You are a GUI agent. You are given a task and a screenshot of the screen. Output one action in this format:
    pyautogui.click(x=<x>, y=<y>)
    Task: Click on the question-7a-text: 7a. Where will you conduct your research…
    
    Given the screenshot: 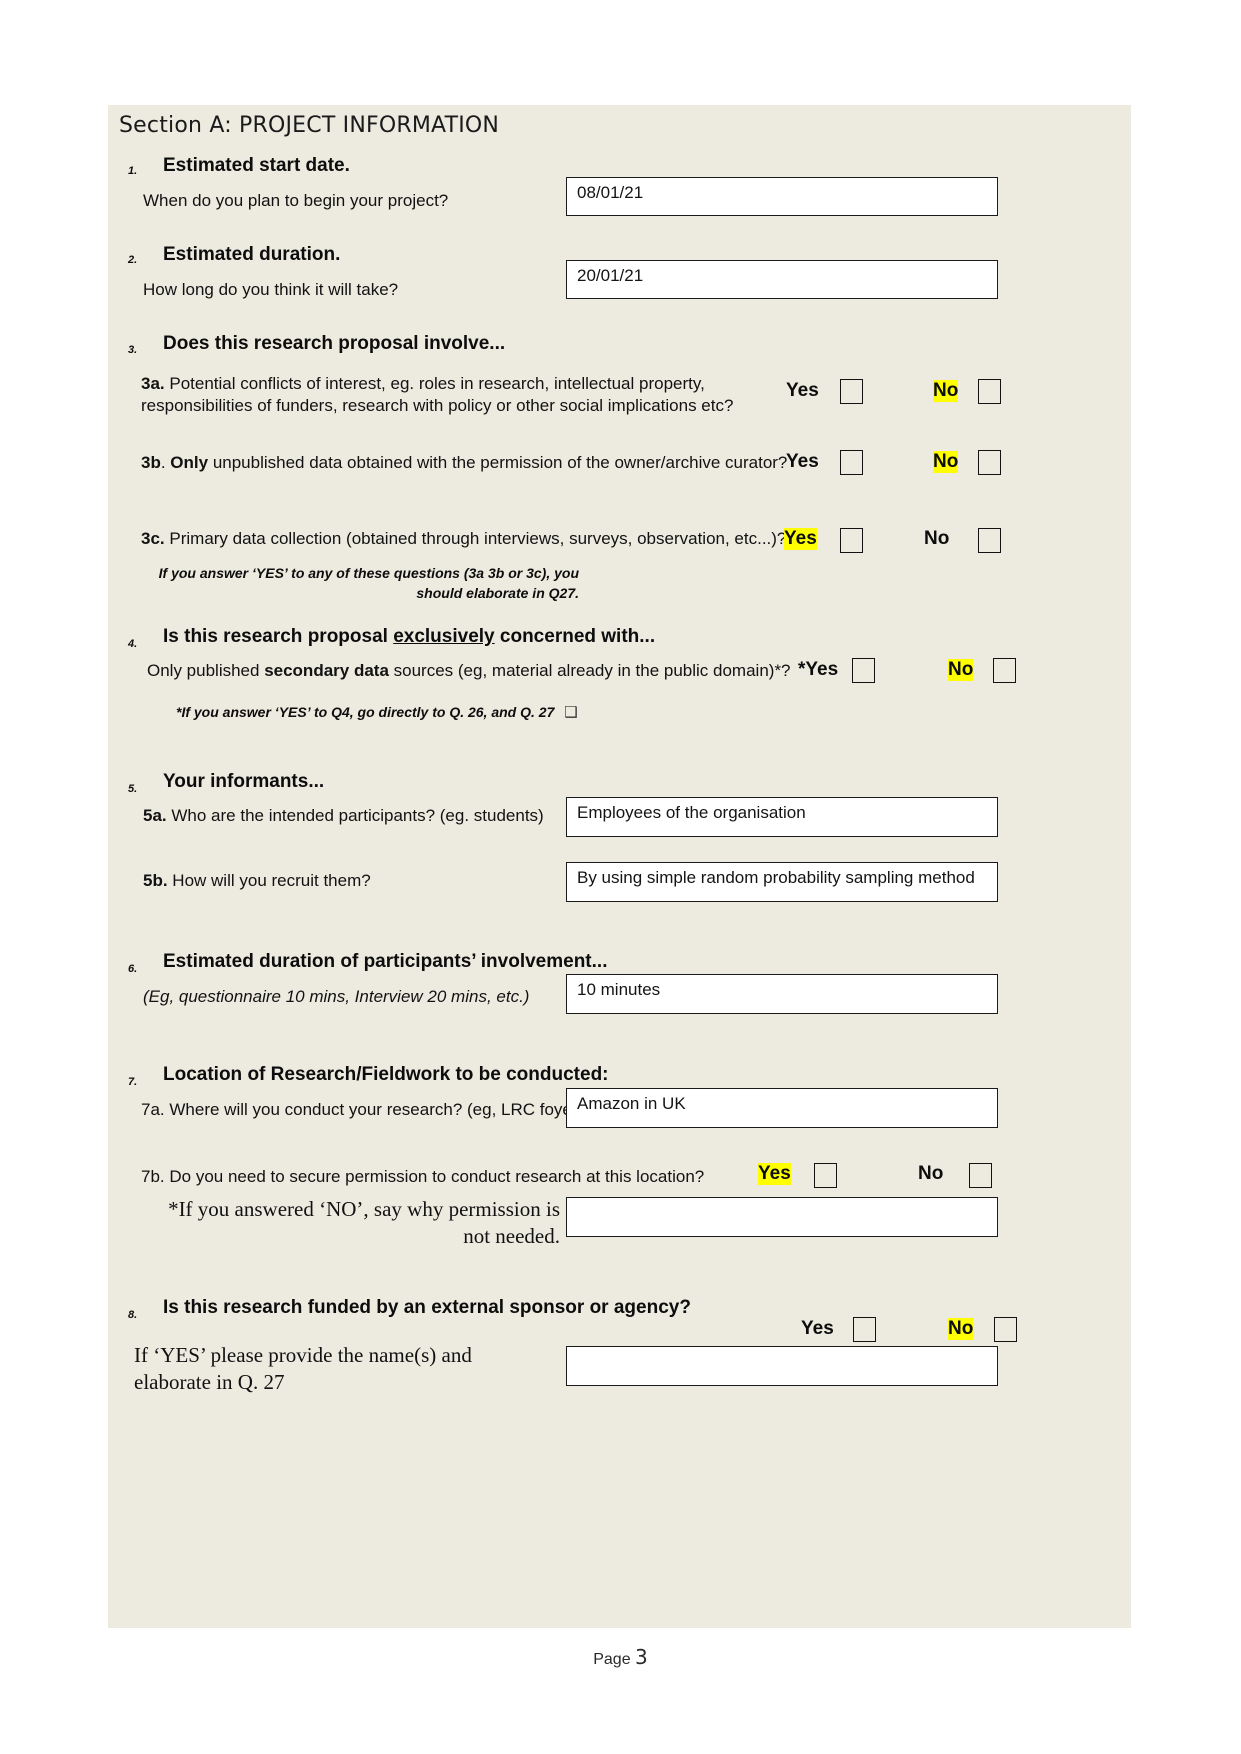 What is the action you would take?
    pyautogui.click(x=362, y=1110)
    